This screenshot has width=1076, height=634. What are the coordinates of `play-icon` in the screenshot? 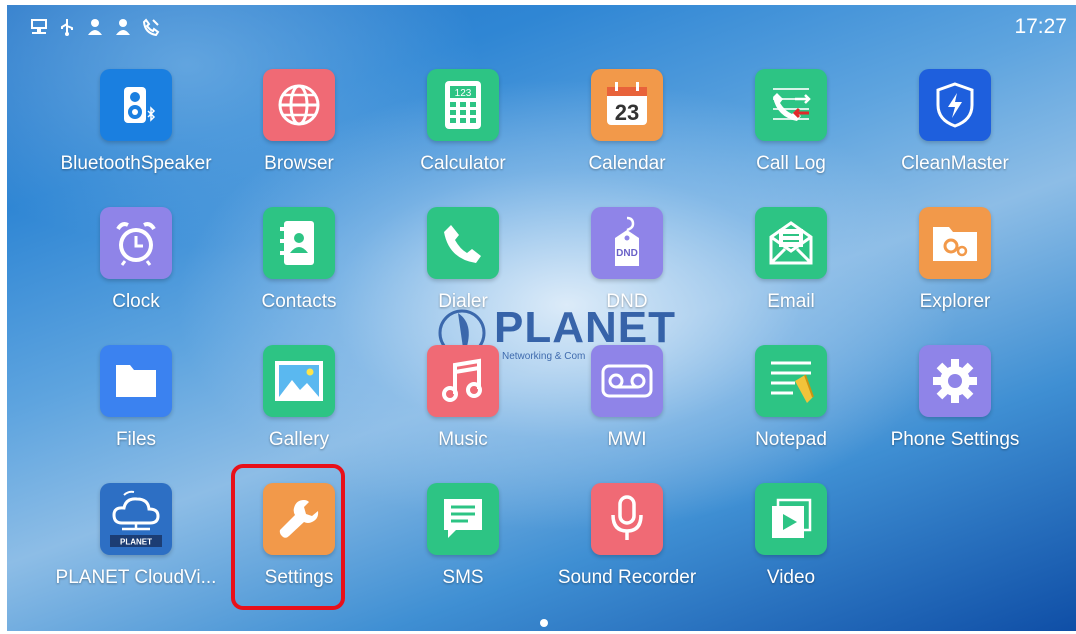 It's located at (791, 519).